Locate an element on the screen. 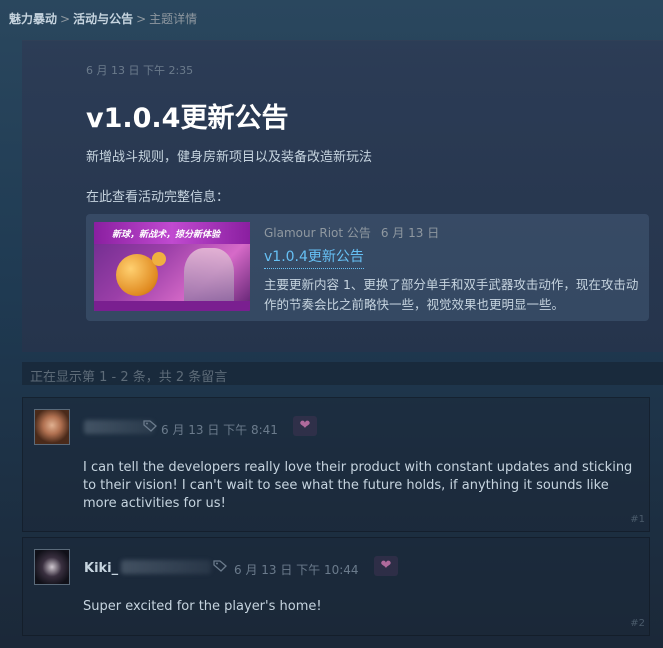 Image resolution: width=663 pixels, height=648 pixels. breadcrumb-item-events: 活动与公告 is located at coordinates (103, 19).